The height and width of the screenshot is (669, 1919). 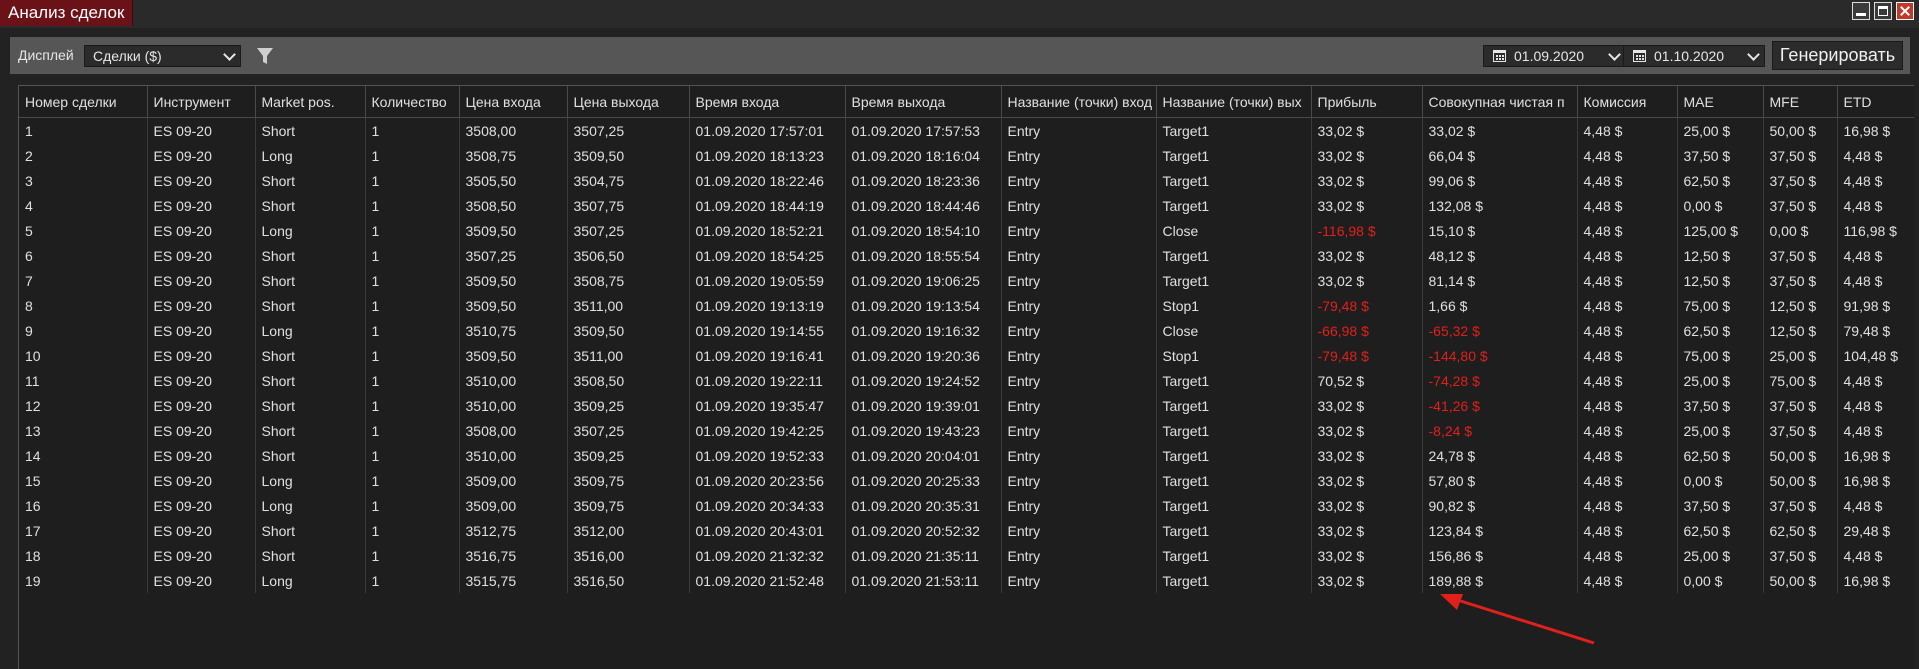 What do you see at coordinates (310, 102) in the screenshot?
I see `column-header: Market pos.` at bounding box center [310, 102].